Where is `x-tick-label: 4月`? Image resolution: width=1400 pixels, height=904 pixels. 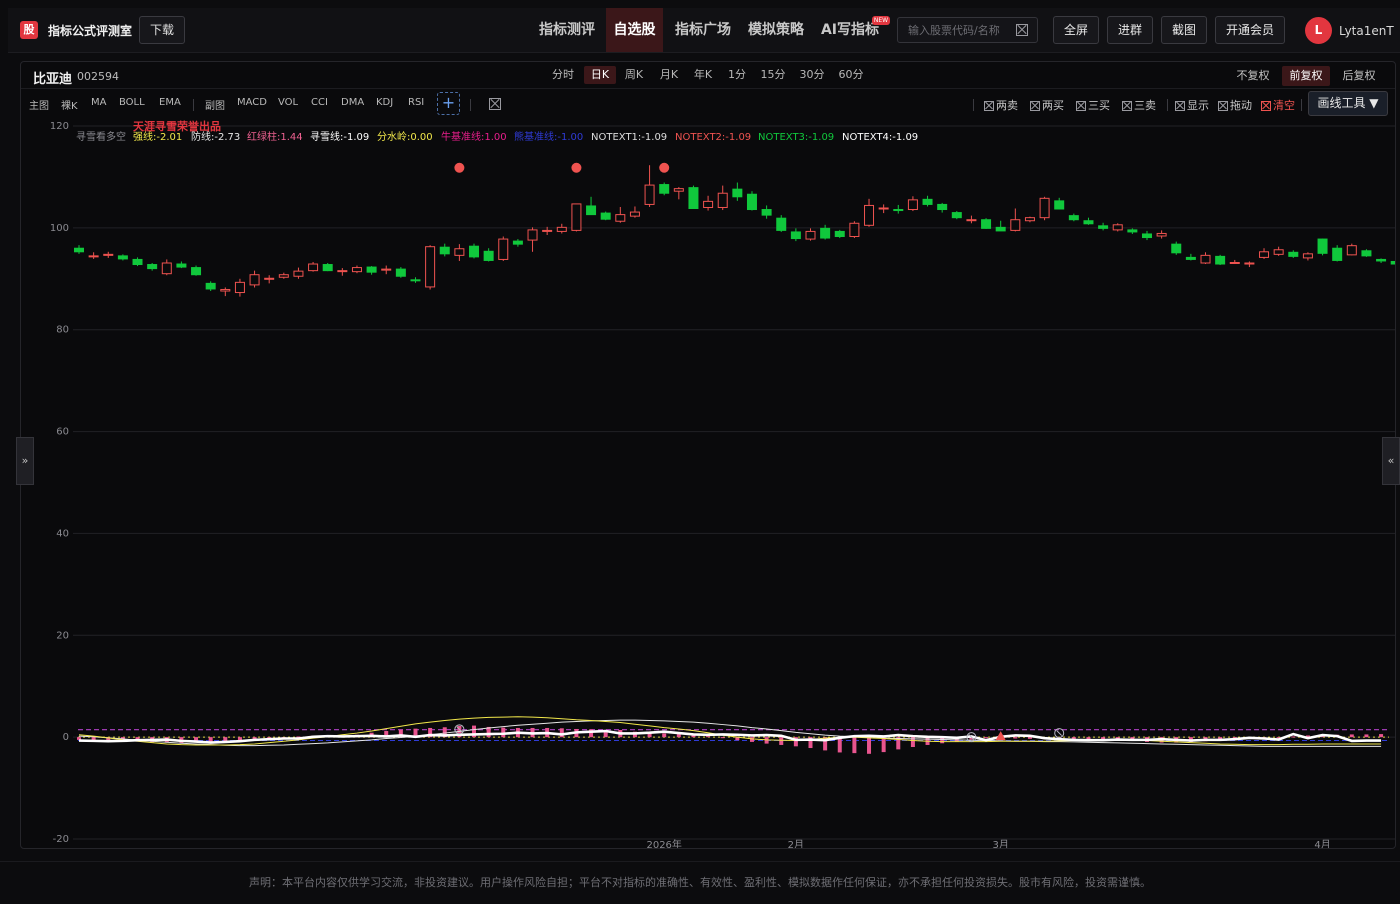 x-tick-label: 4月 is located at coordinates (1322, 843).